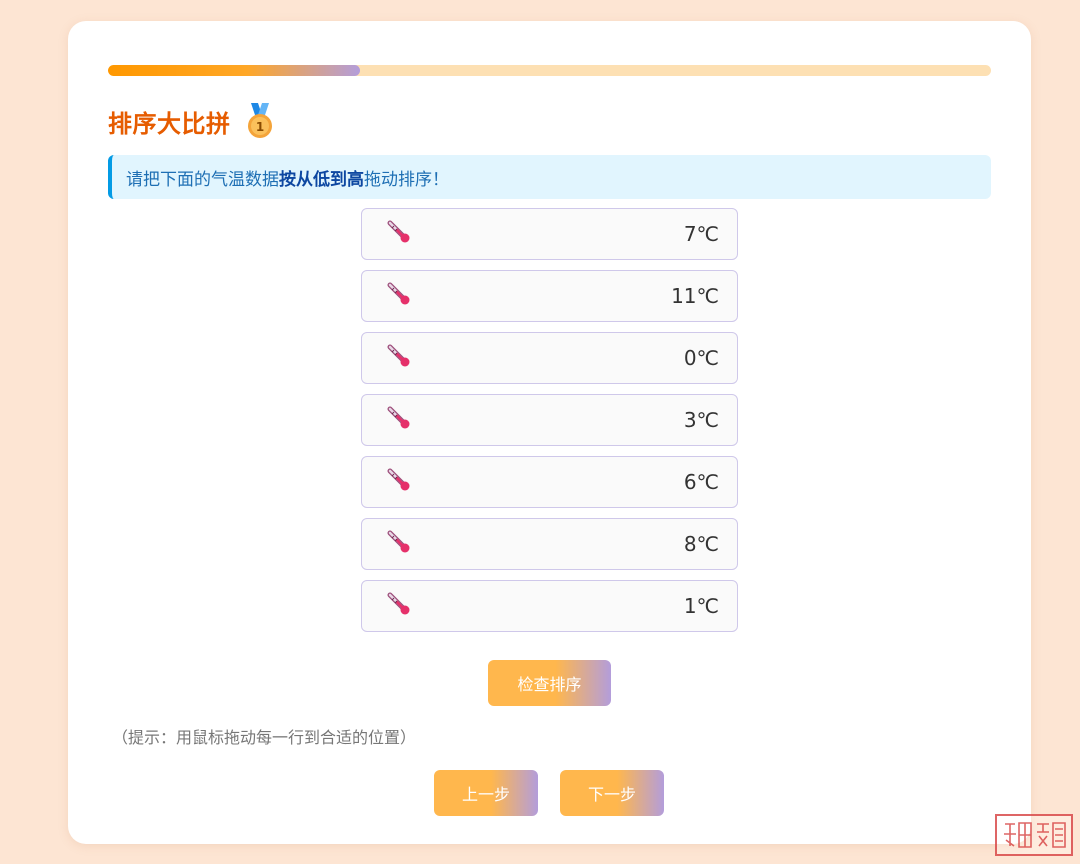  Describe the element at coordinates (549, 683) in the screenshot. I see `check-order-button: 检查排序` at that location.